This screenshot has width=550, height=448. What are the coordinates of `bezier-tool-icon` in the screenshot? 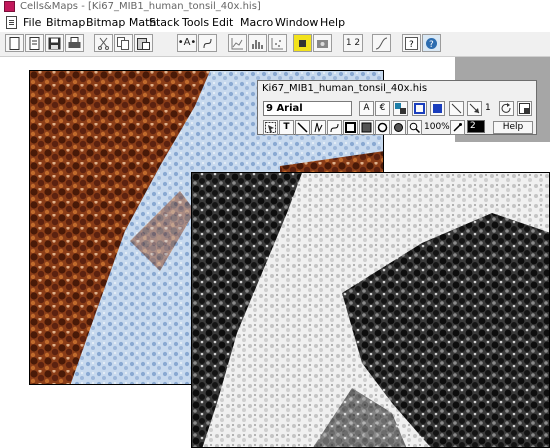 It's located at (334, 127).